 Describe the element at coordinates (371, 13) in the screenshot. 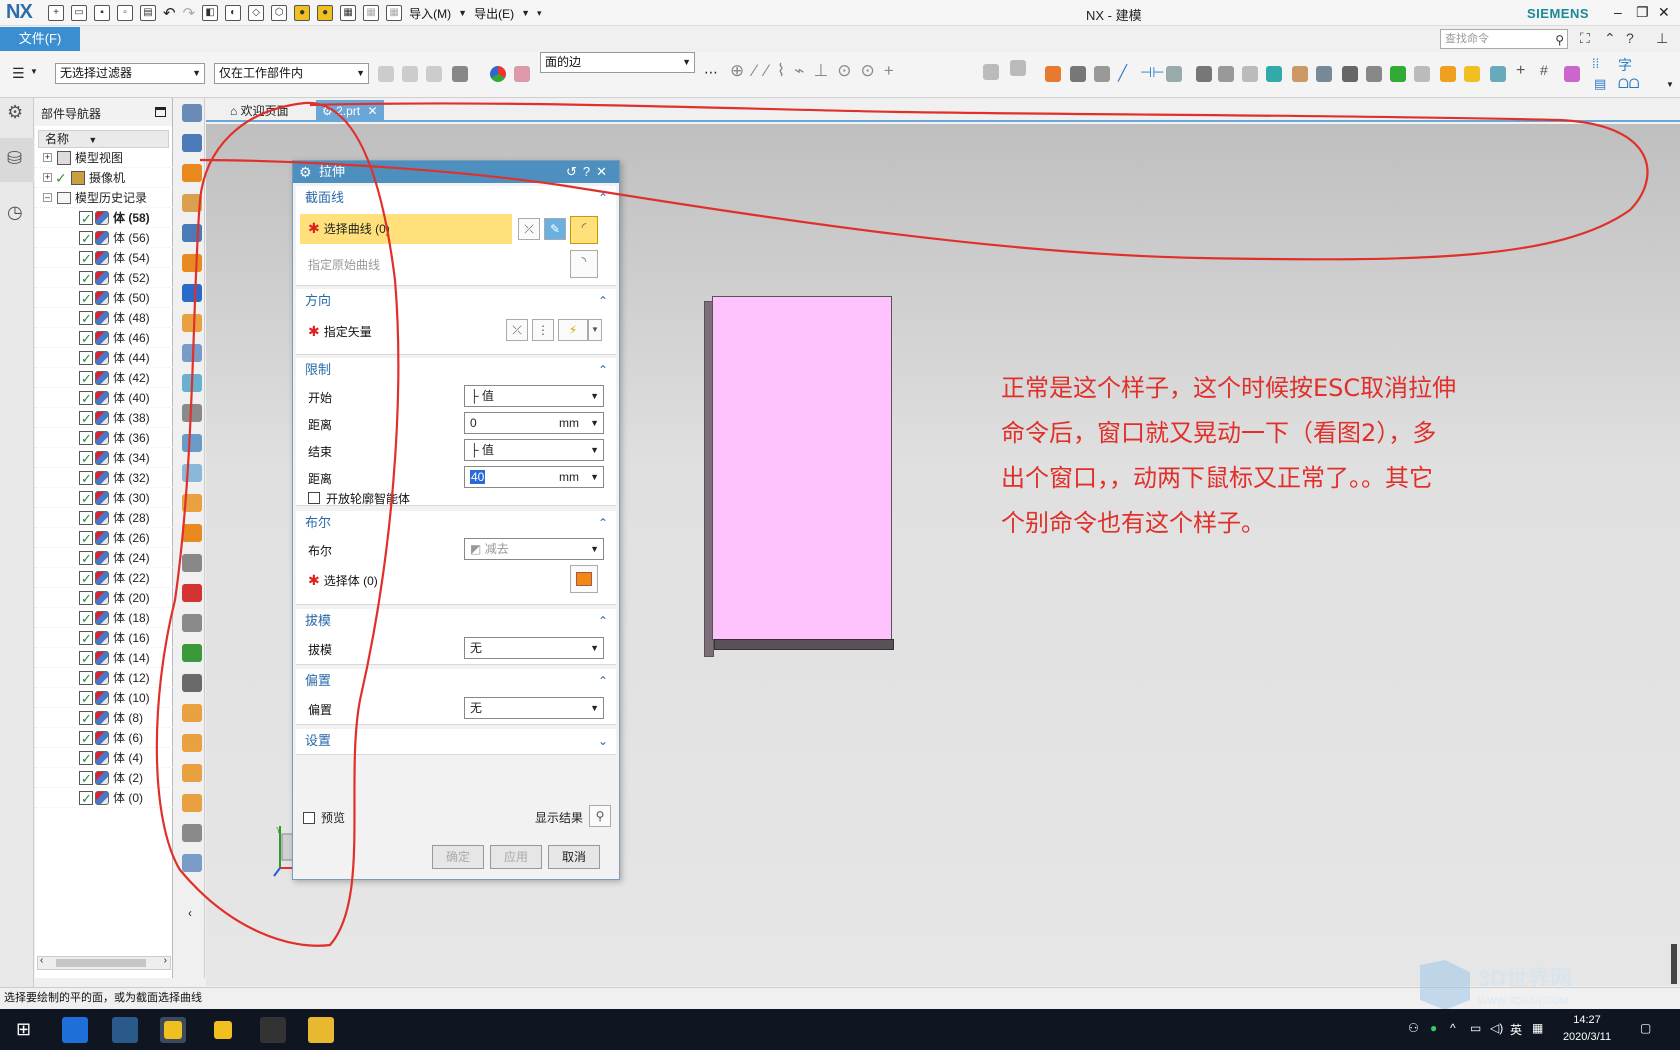

I see `layer-2-icon: ▦` at that location.